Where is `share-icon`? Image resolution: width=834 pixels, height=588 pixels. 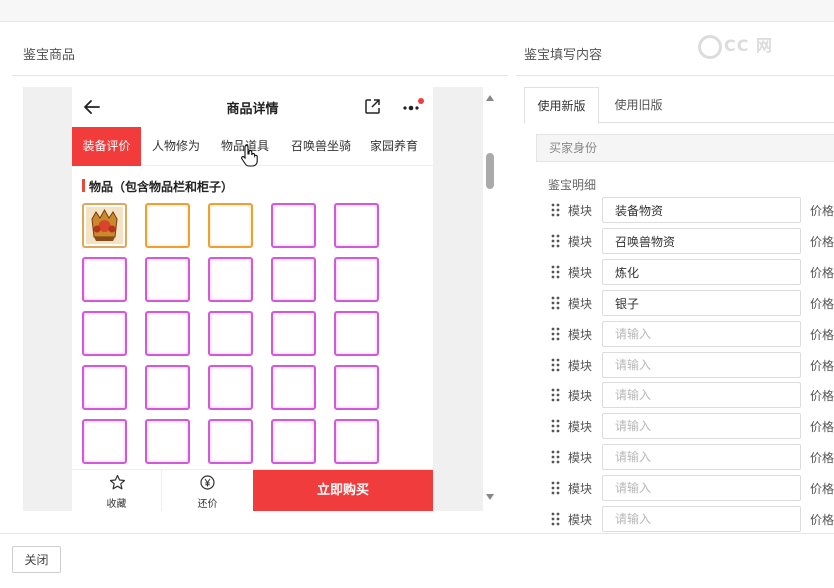
share-icon is located at coordinates (372, 106).